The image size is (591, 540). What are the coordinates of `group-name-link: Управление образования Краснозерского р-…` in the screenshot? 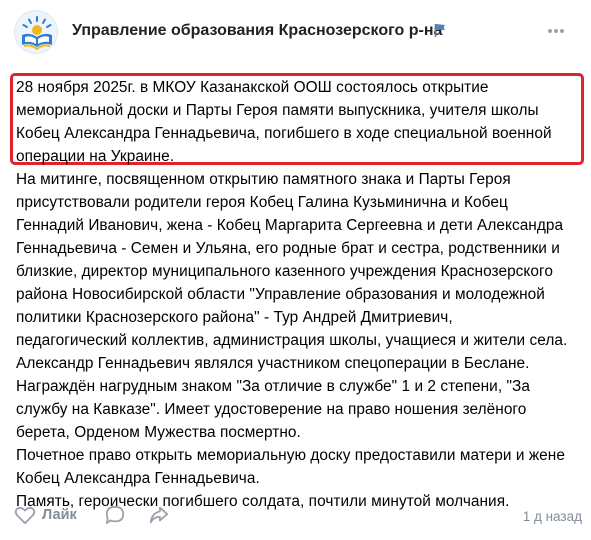 It's located at (257, 31).